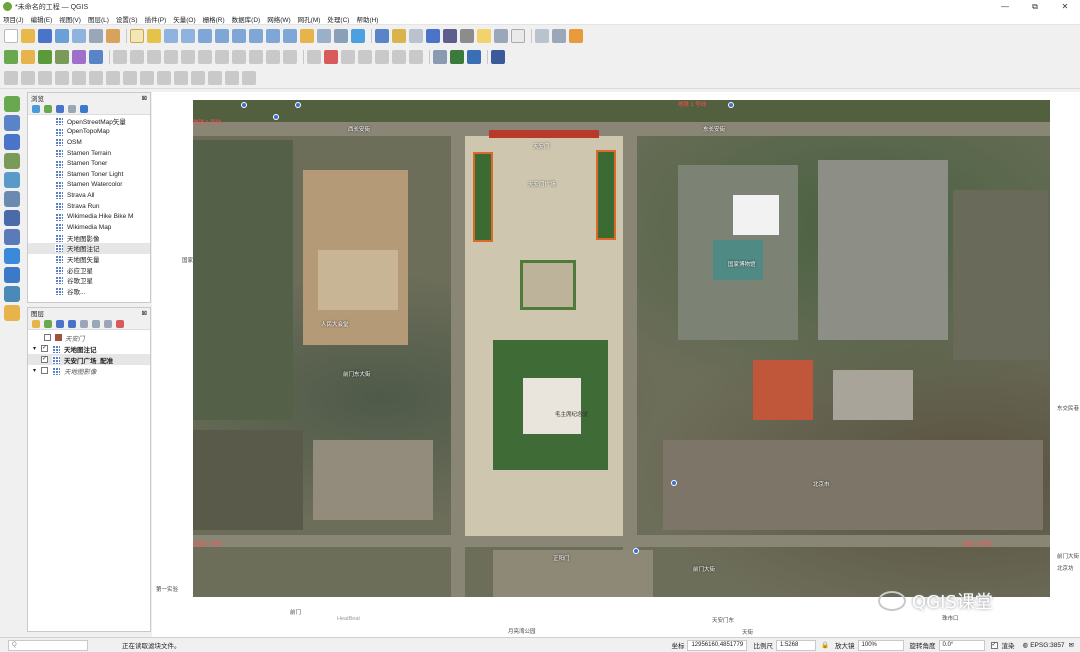 The height and width of the screenshot is (652, 1080). I want to click on split-features-icon, so click(181, 78).